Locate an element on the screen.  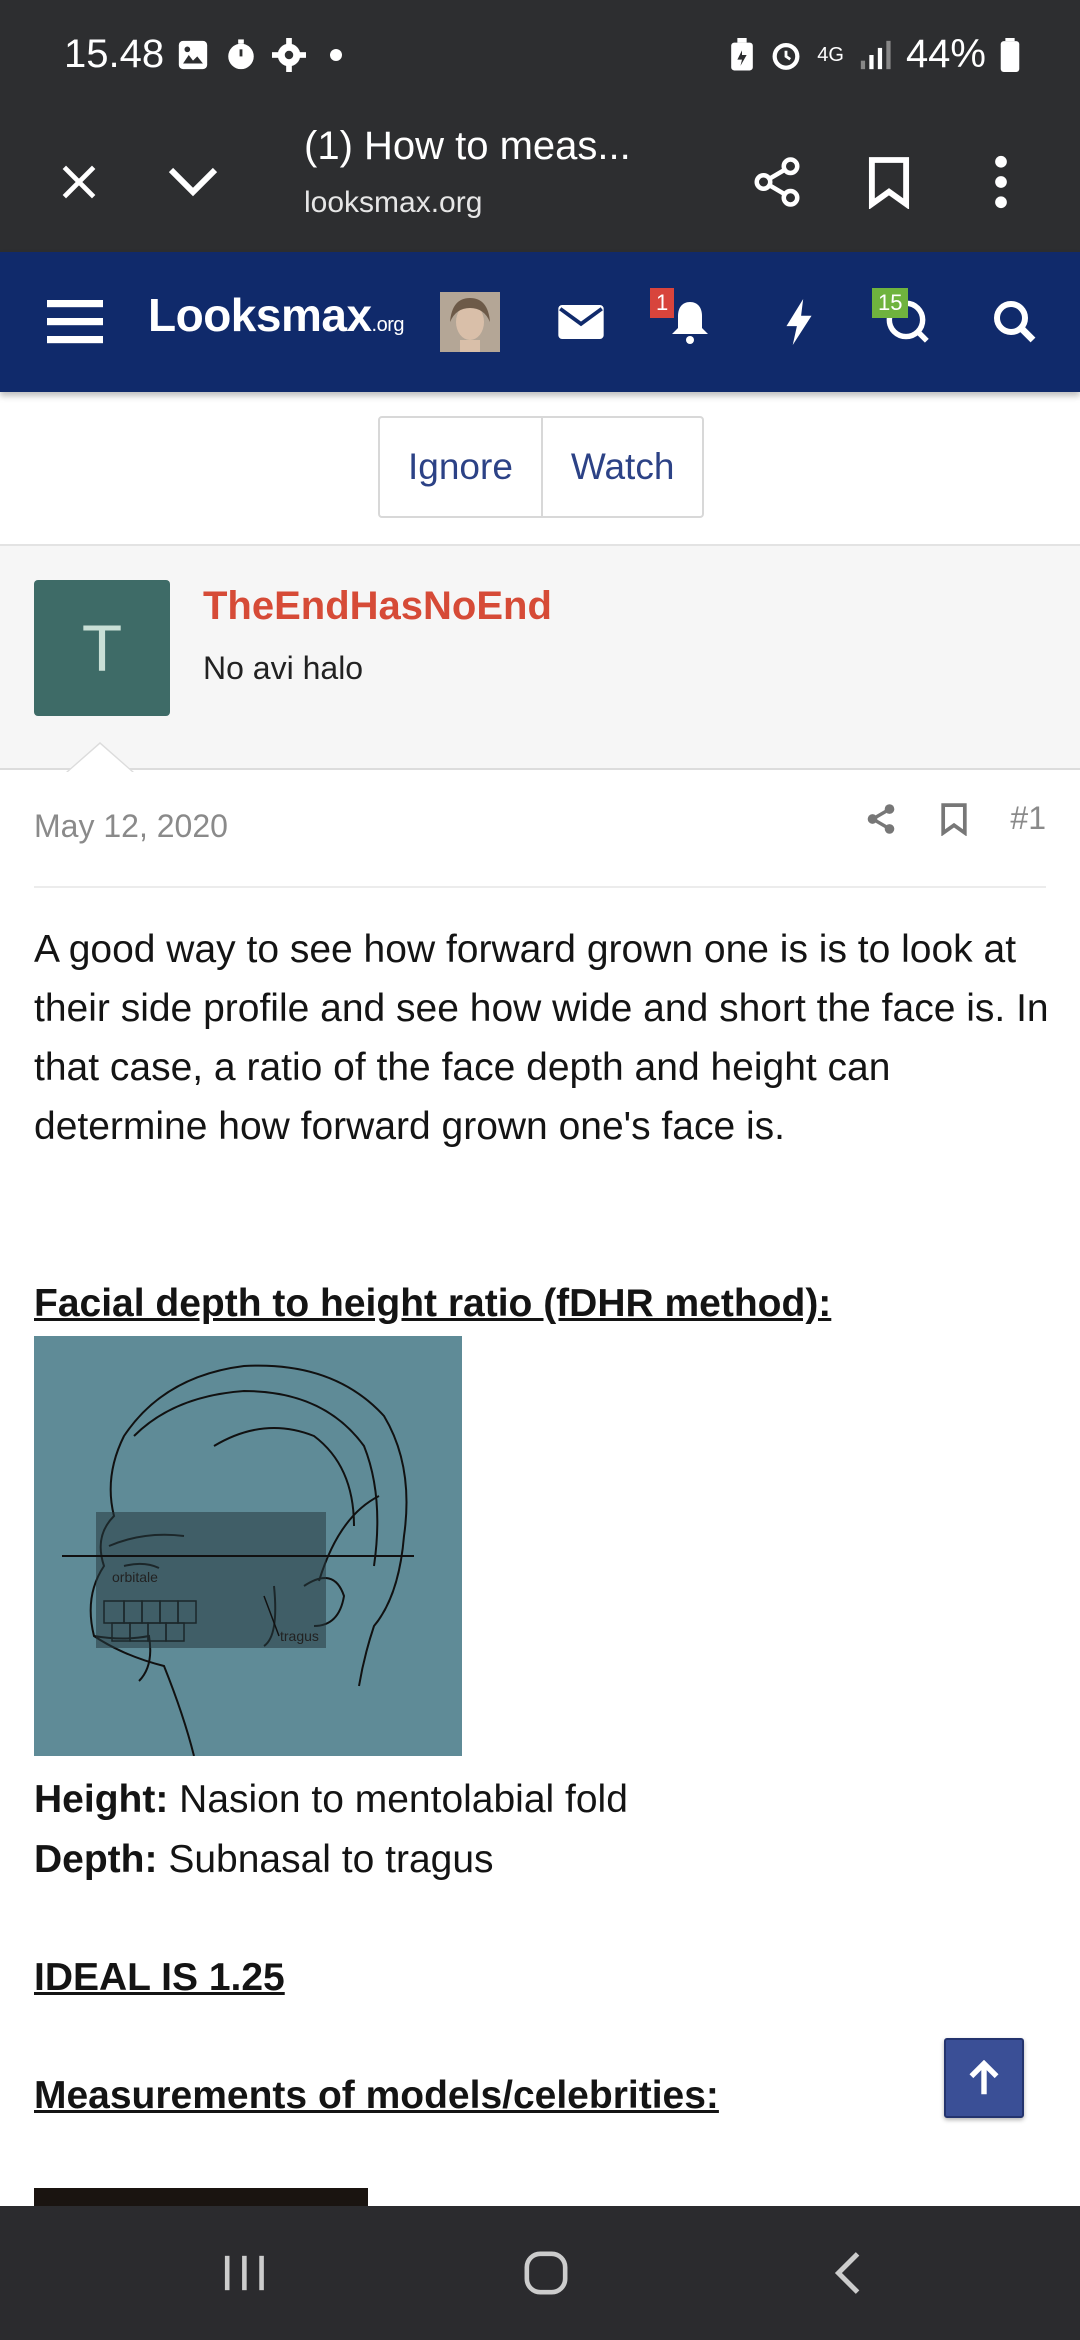
hamburger-button is located at coordinates (75, 322).